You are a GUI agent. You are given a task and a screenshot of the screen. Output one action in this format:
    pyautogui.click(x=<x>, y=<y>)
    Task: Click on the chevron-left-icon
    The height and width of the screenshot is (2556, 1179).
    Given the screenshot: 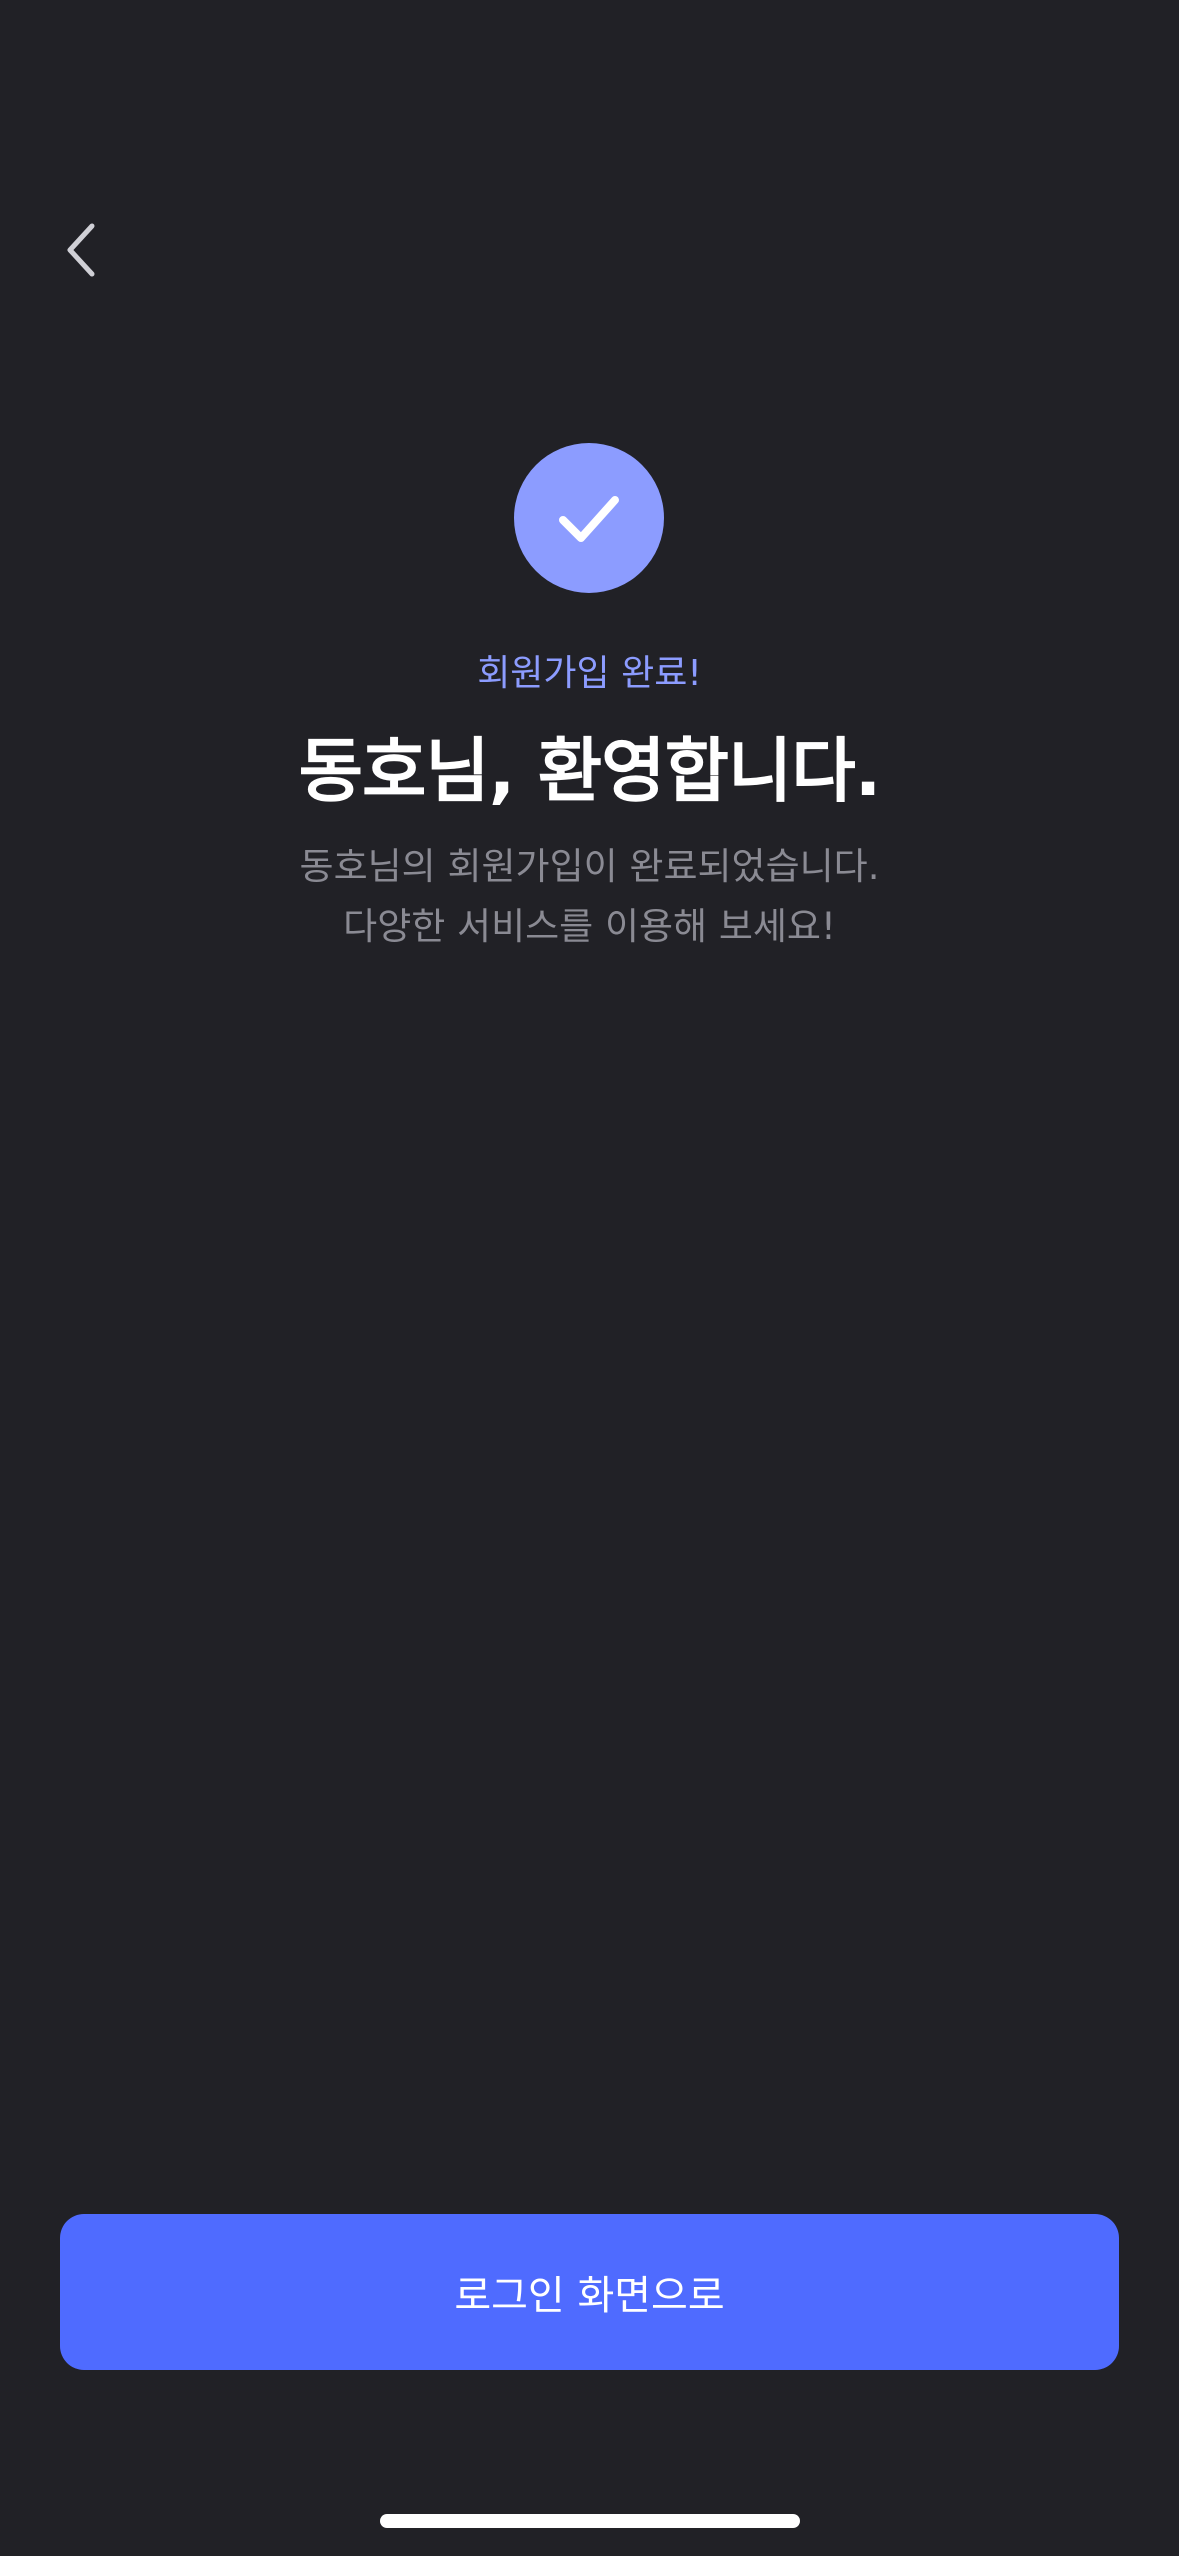 What is the action you would take?
    pyautogui.click(x=81, y=250)
    